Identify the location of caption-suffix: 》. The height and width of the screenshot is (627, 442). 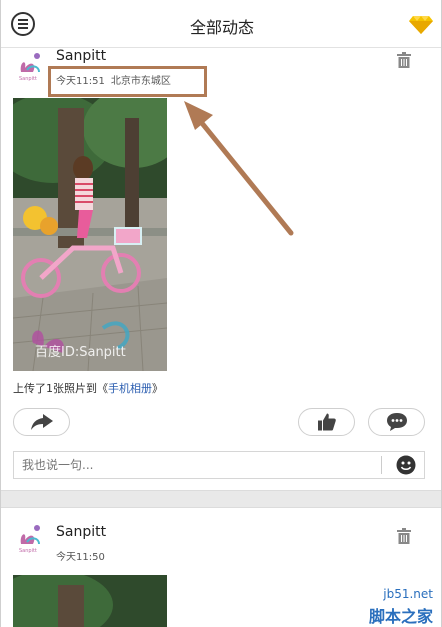
(157, 388).